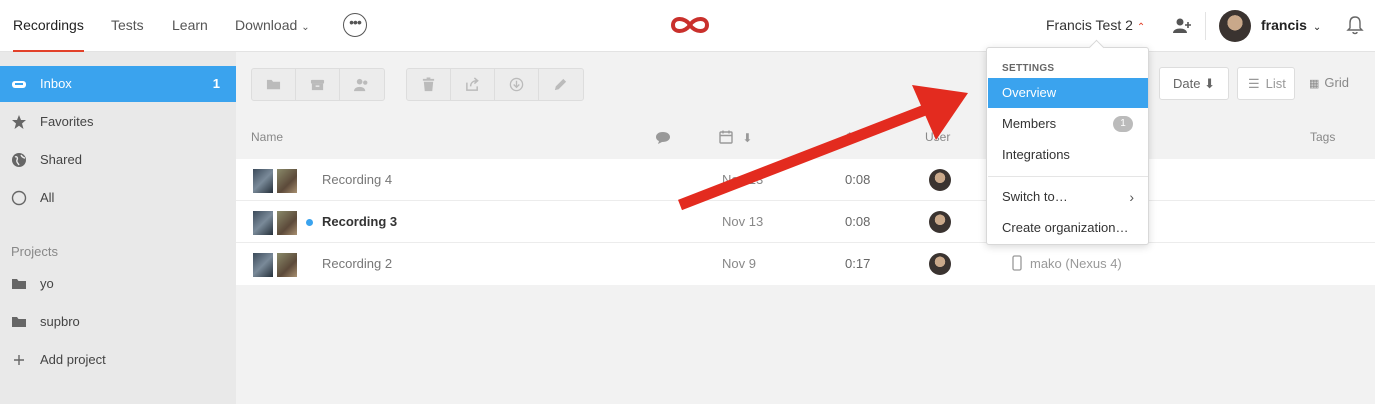 The height and width of the screenshot is (404, 1375). Describe the element at coordinates (1329, 83) in the screenshot. I see `grid-view-button: ▦ Grid` at that location.